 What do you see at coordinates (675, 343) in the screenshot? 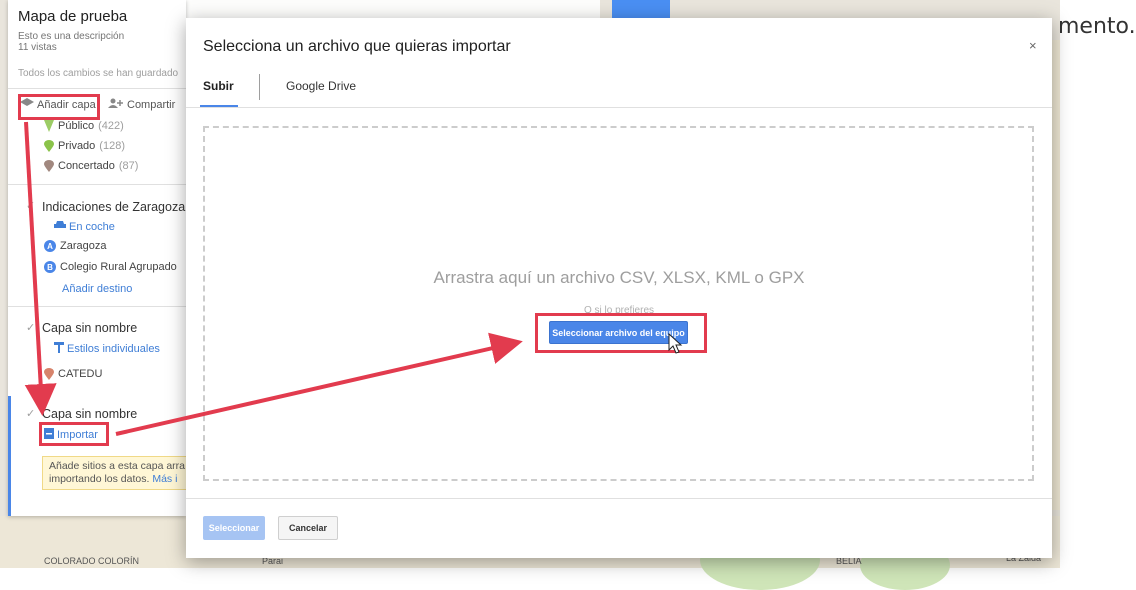
I see `mouse-cursor-icon` at bounding box center [675, 343].